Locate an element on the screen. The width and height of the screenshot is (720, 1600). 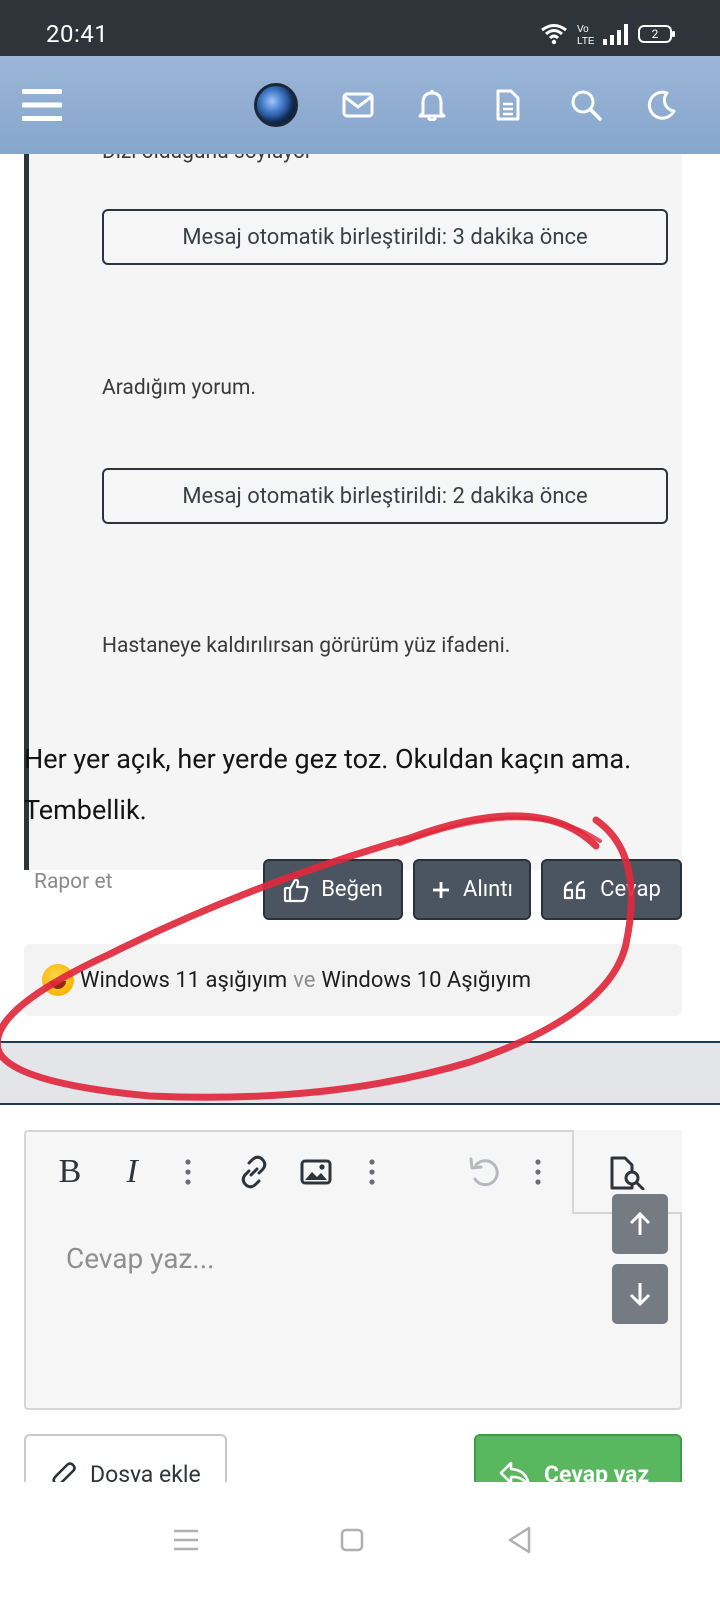
system-icons: Vo LTE 2 is located at coordinates (607, 34).